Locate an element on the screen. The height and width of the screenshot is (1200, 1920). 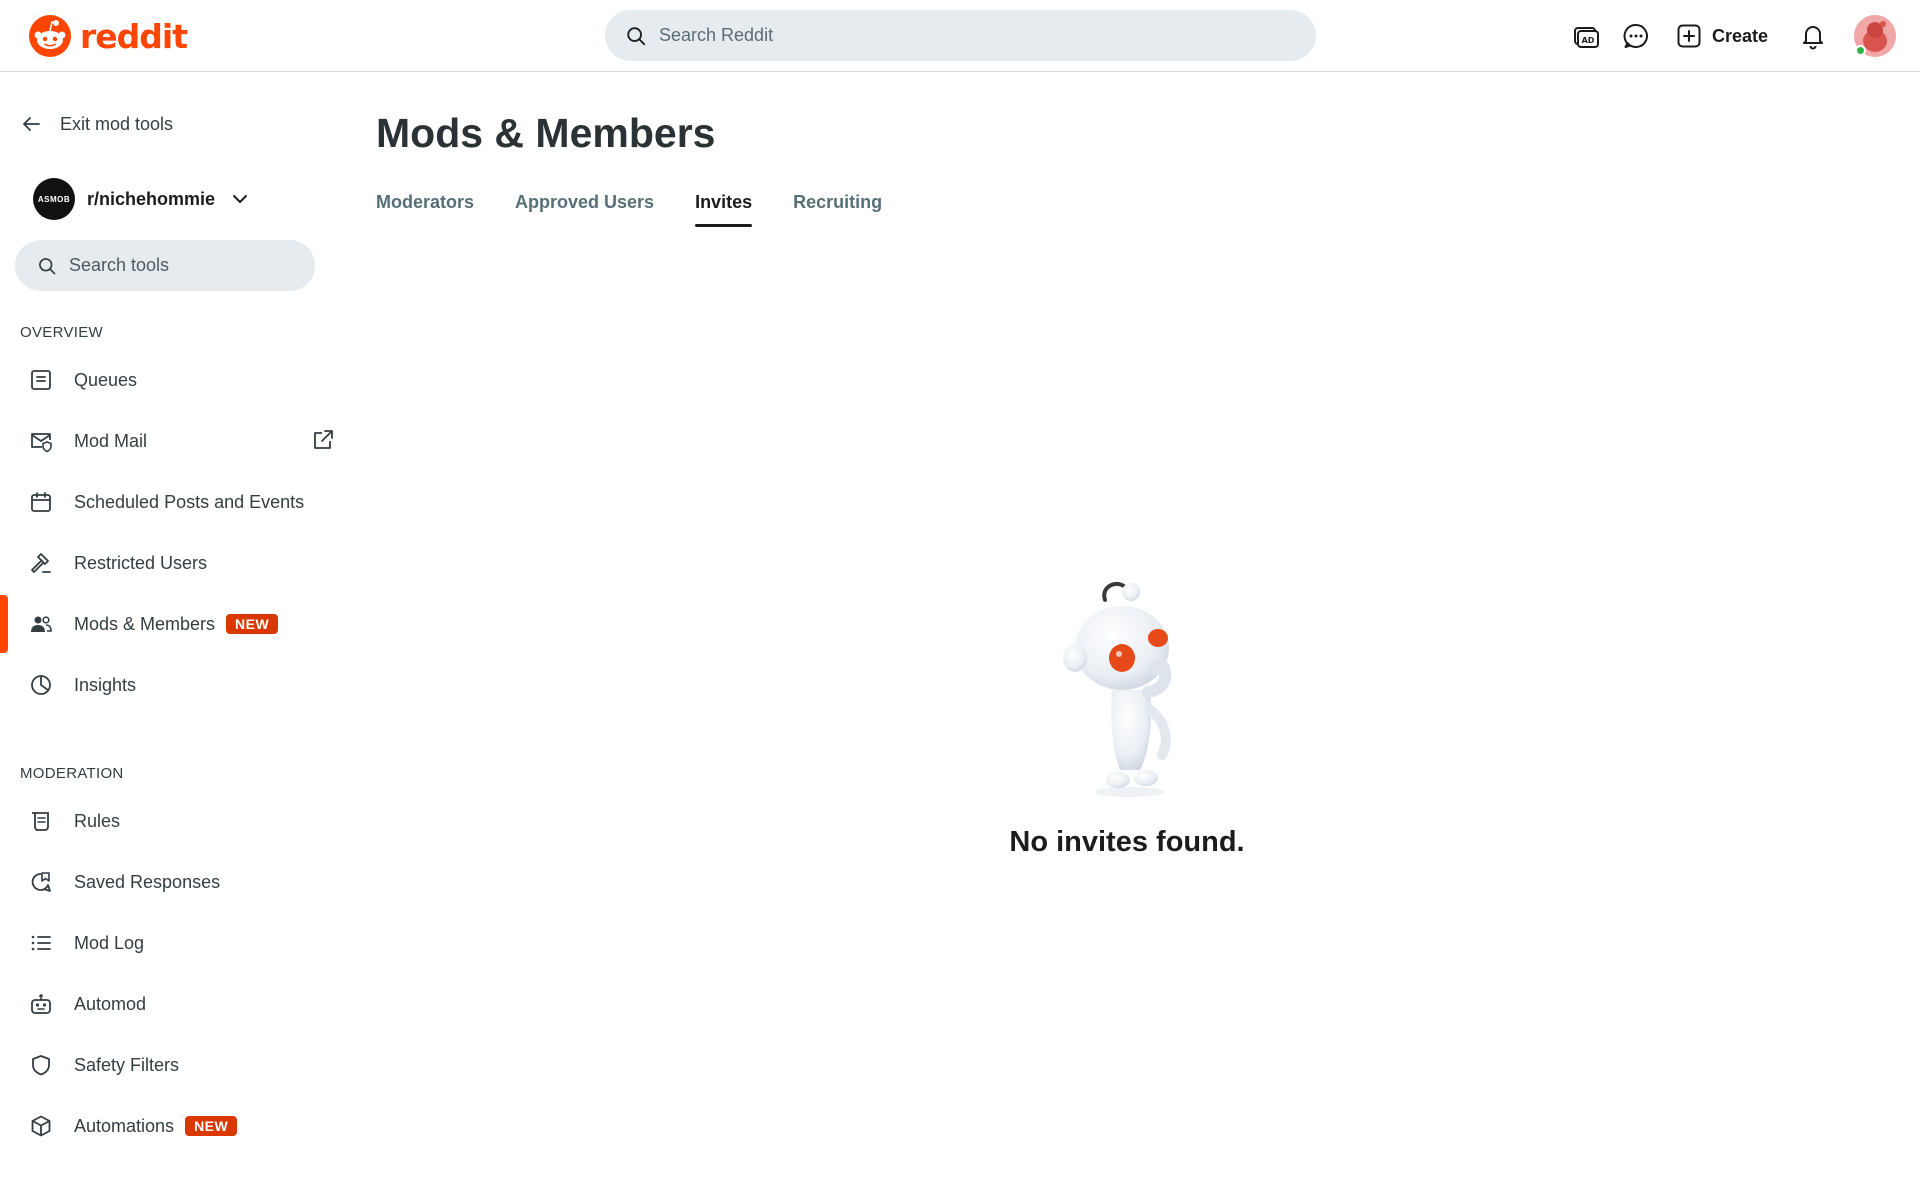
sidebar-item-label: Insights is located at coordinates (105, 684).